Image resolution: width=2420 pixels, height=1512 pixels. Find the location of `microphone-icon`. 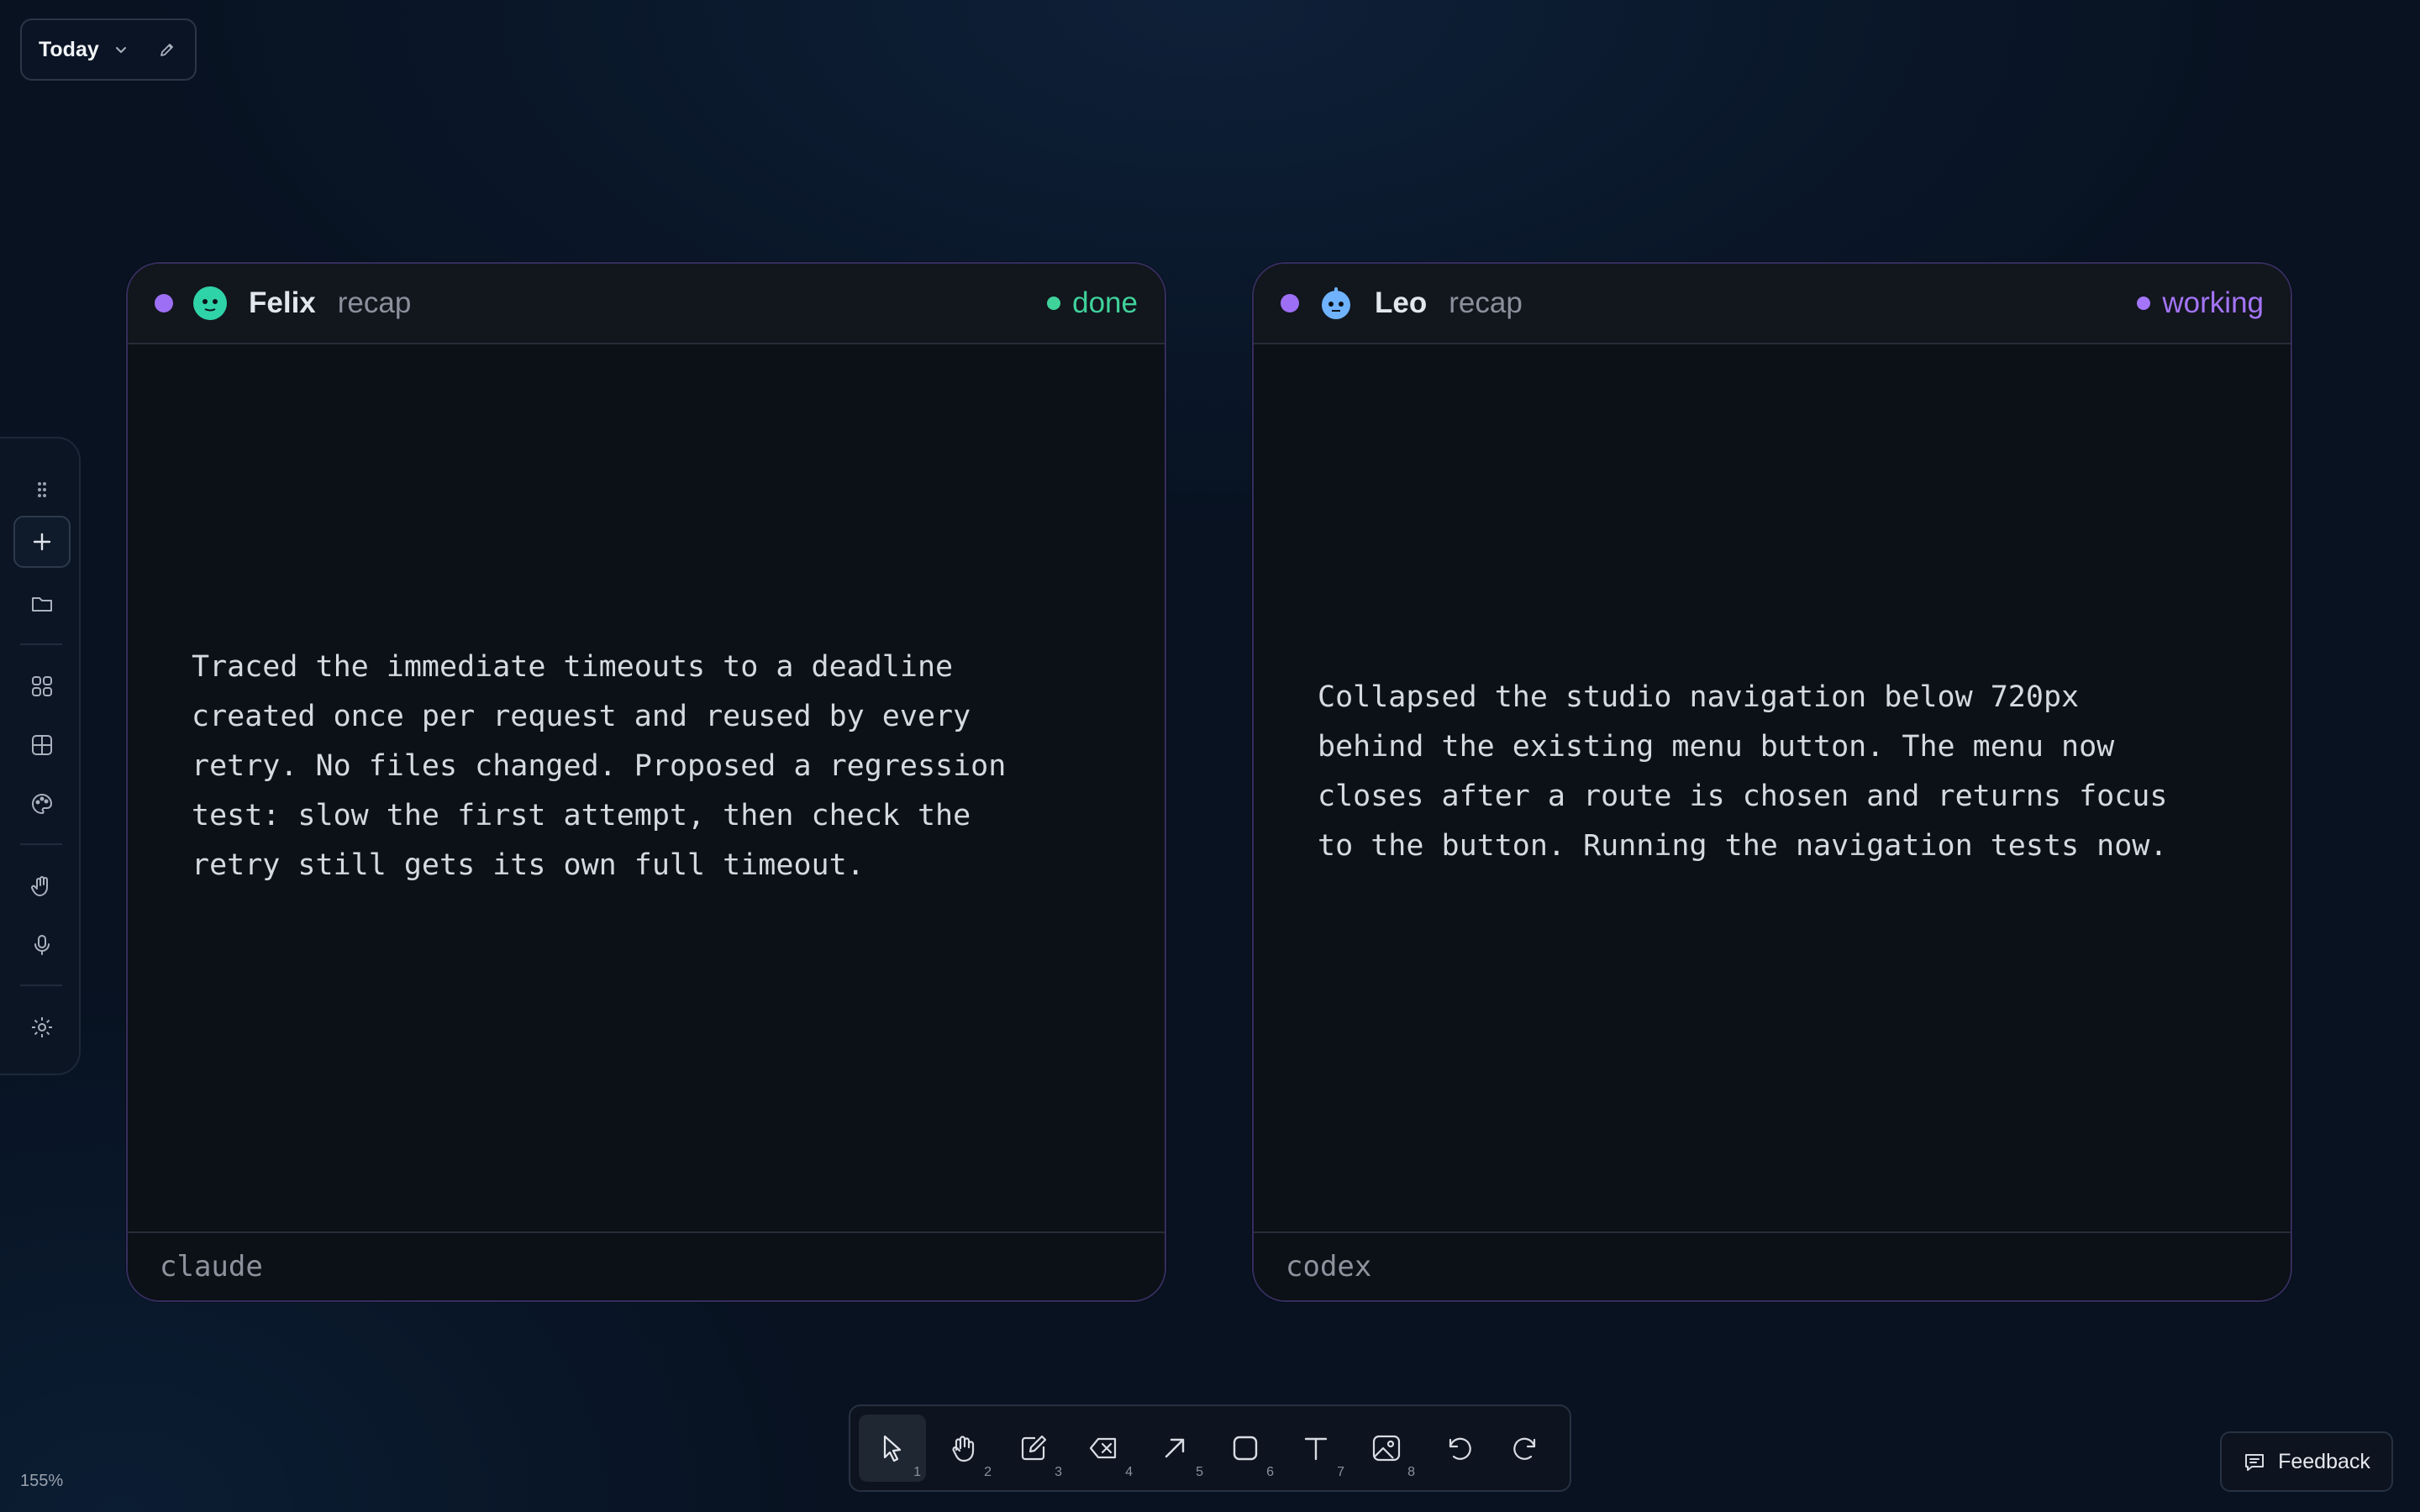

microphone-icon is located at coordinates (42, 945).